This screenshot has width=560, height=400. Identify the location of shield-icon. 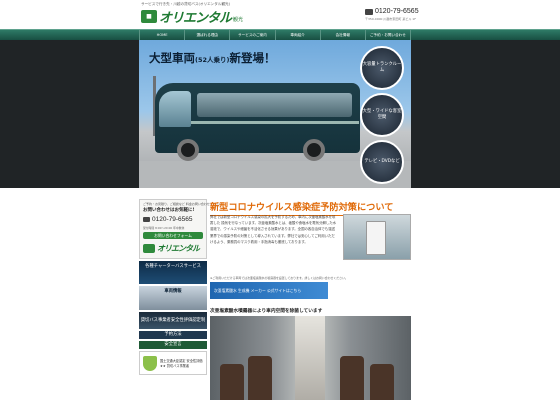
(150, 363).